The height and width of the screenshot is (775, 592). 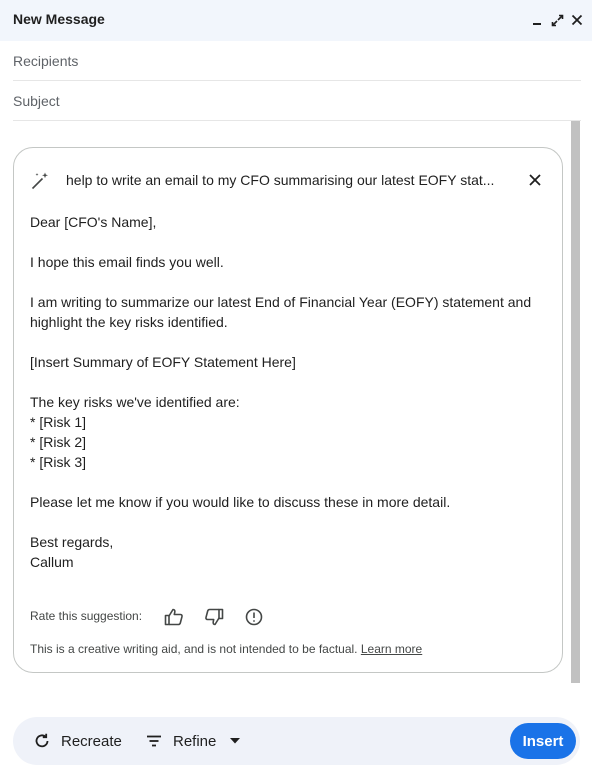 What do you see at coordinates (163, 362) in the screenshot?
I see `body-line: [Insert Summary of EOFY Statement Here]` at bounding box center [163, 362].